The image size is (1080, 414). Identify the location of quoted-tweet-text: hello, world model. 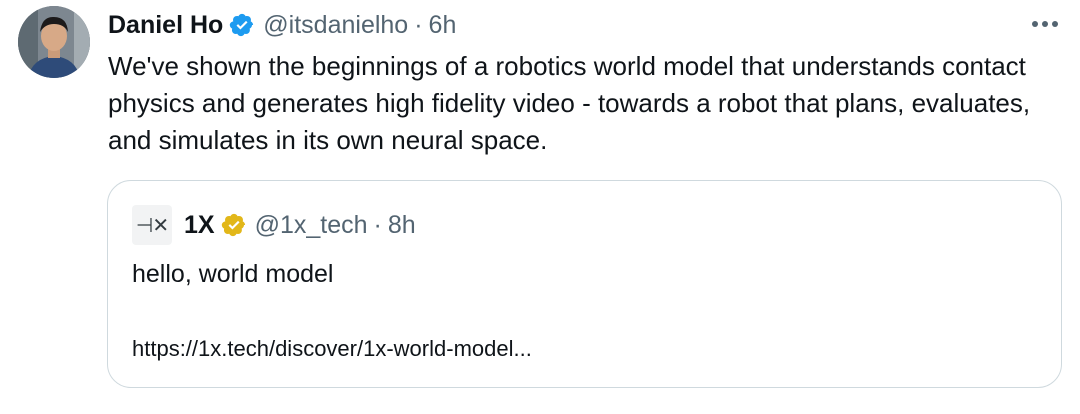
(233, 274).